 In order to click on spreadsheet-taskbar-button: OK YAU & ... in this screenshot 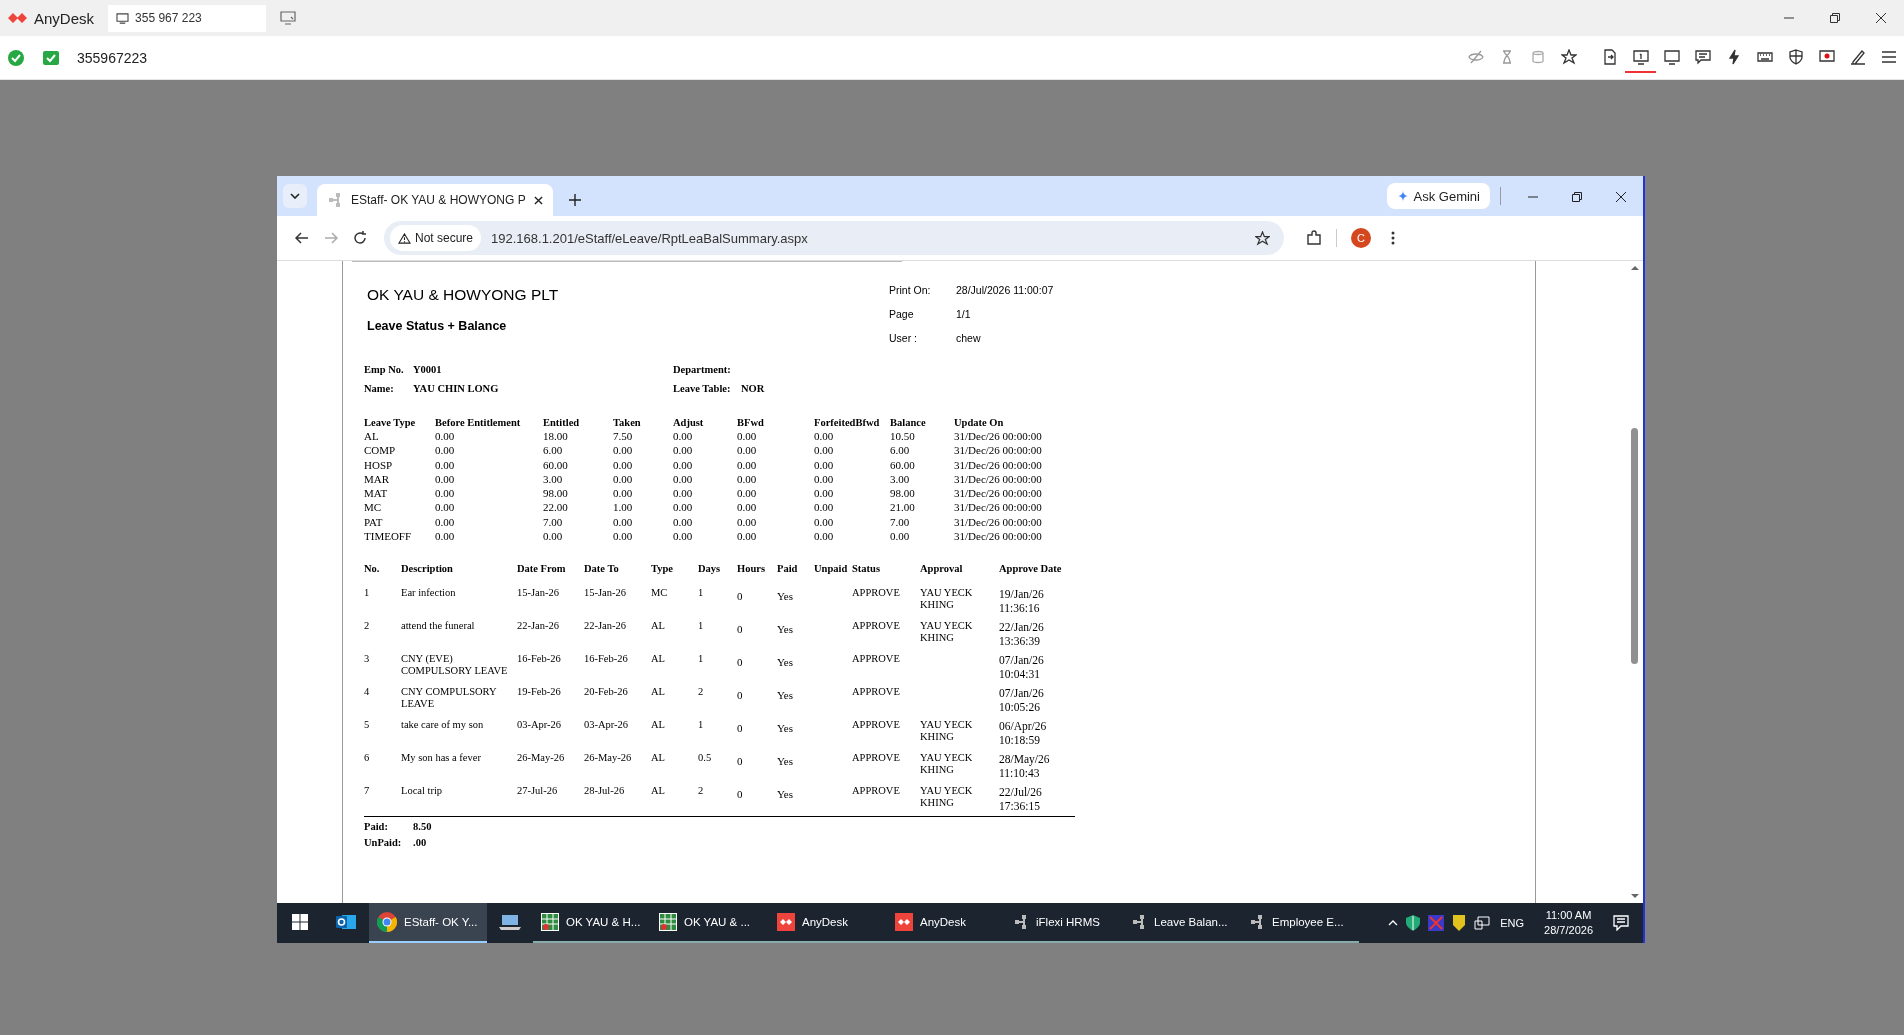, I will do `click(710, 923)`.